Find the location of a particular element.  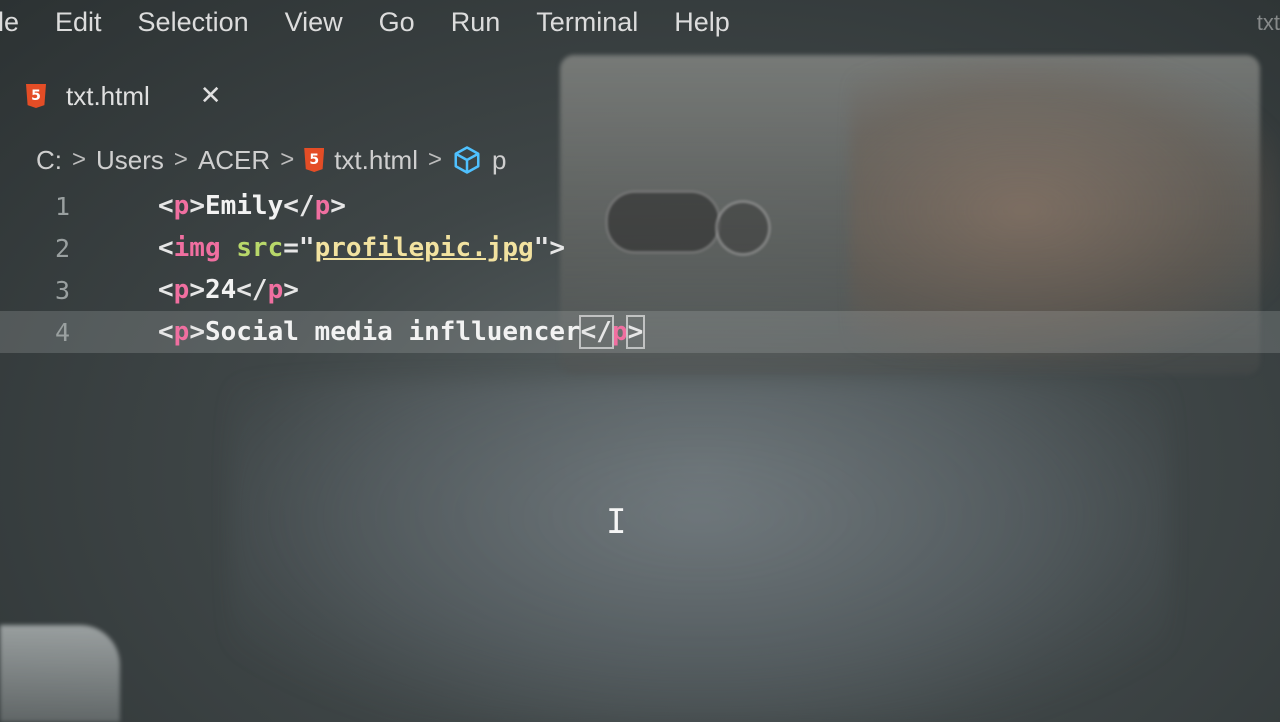

code-content: <img src="profilepic.jpg"> is located at coordinates (341, 248).